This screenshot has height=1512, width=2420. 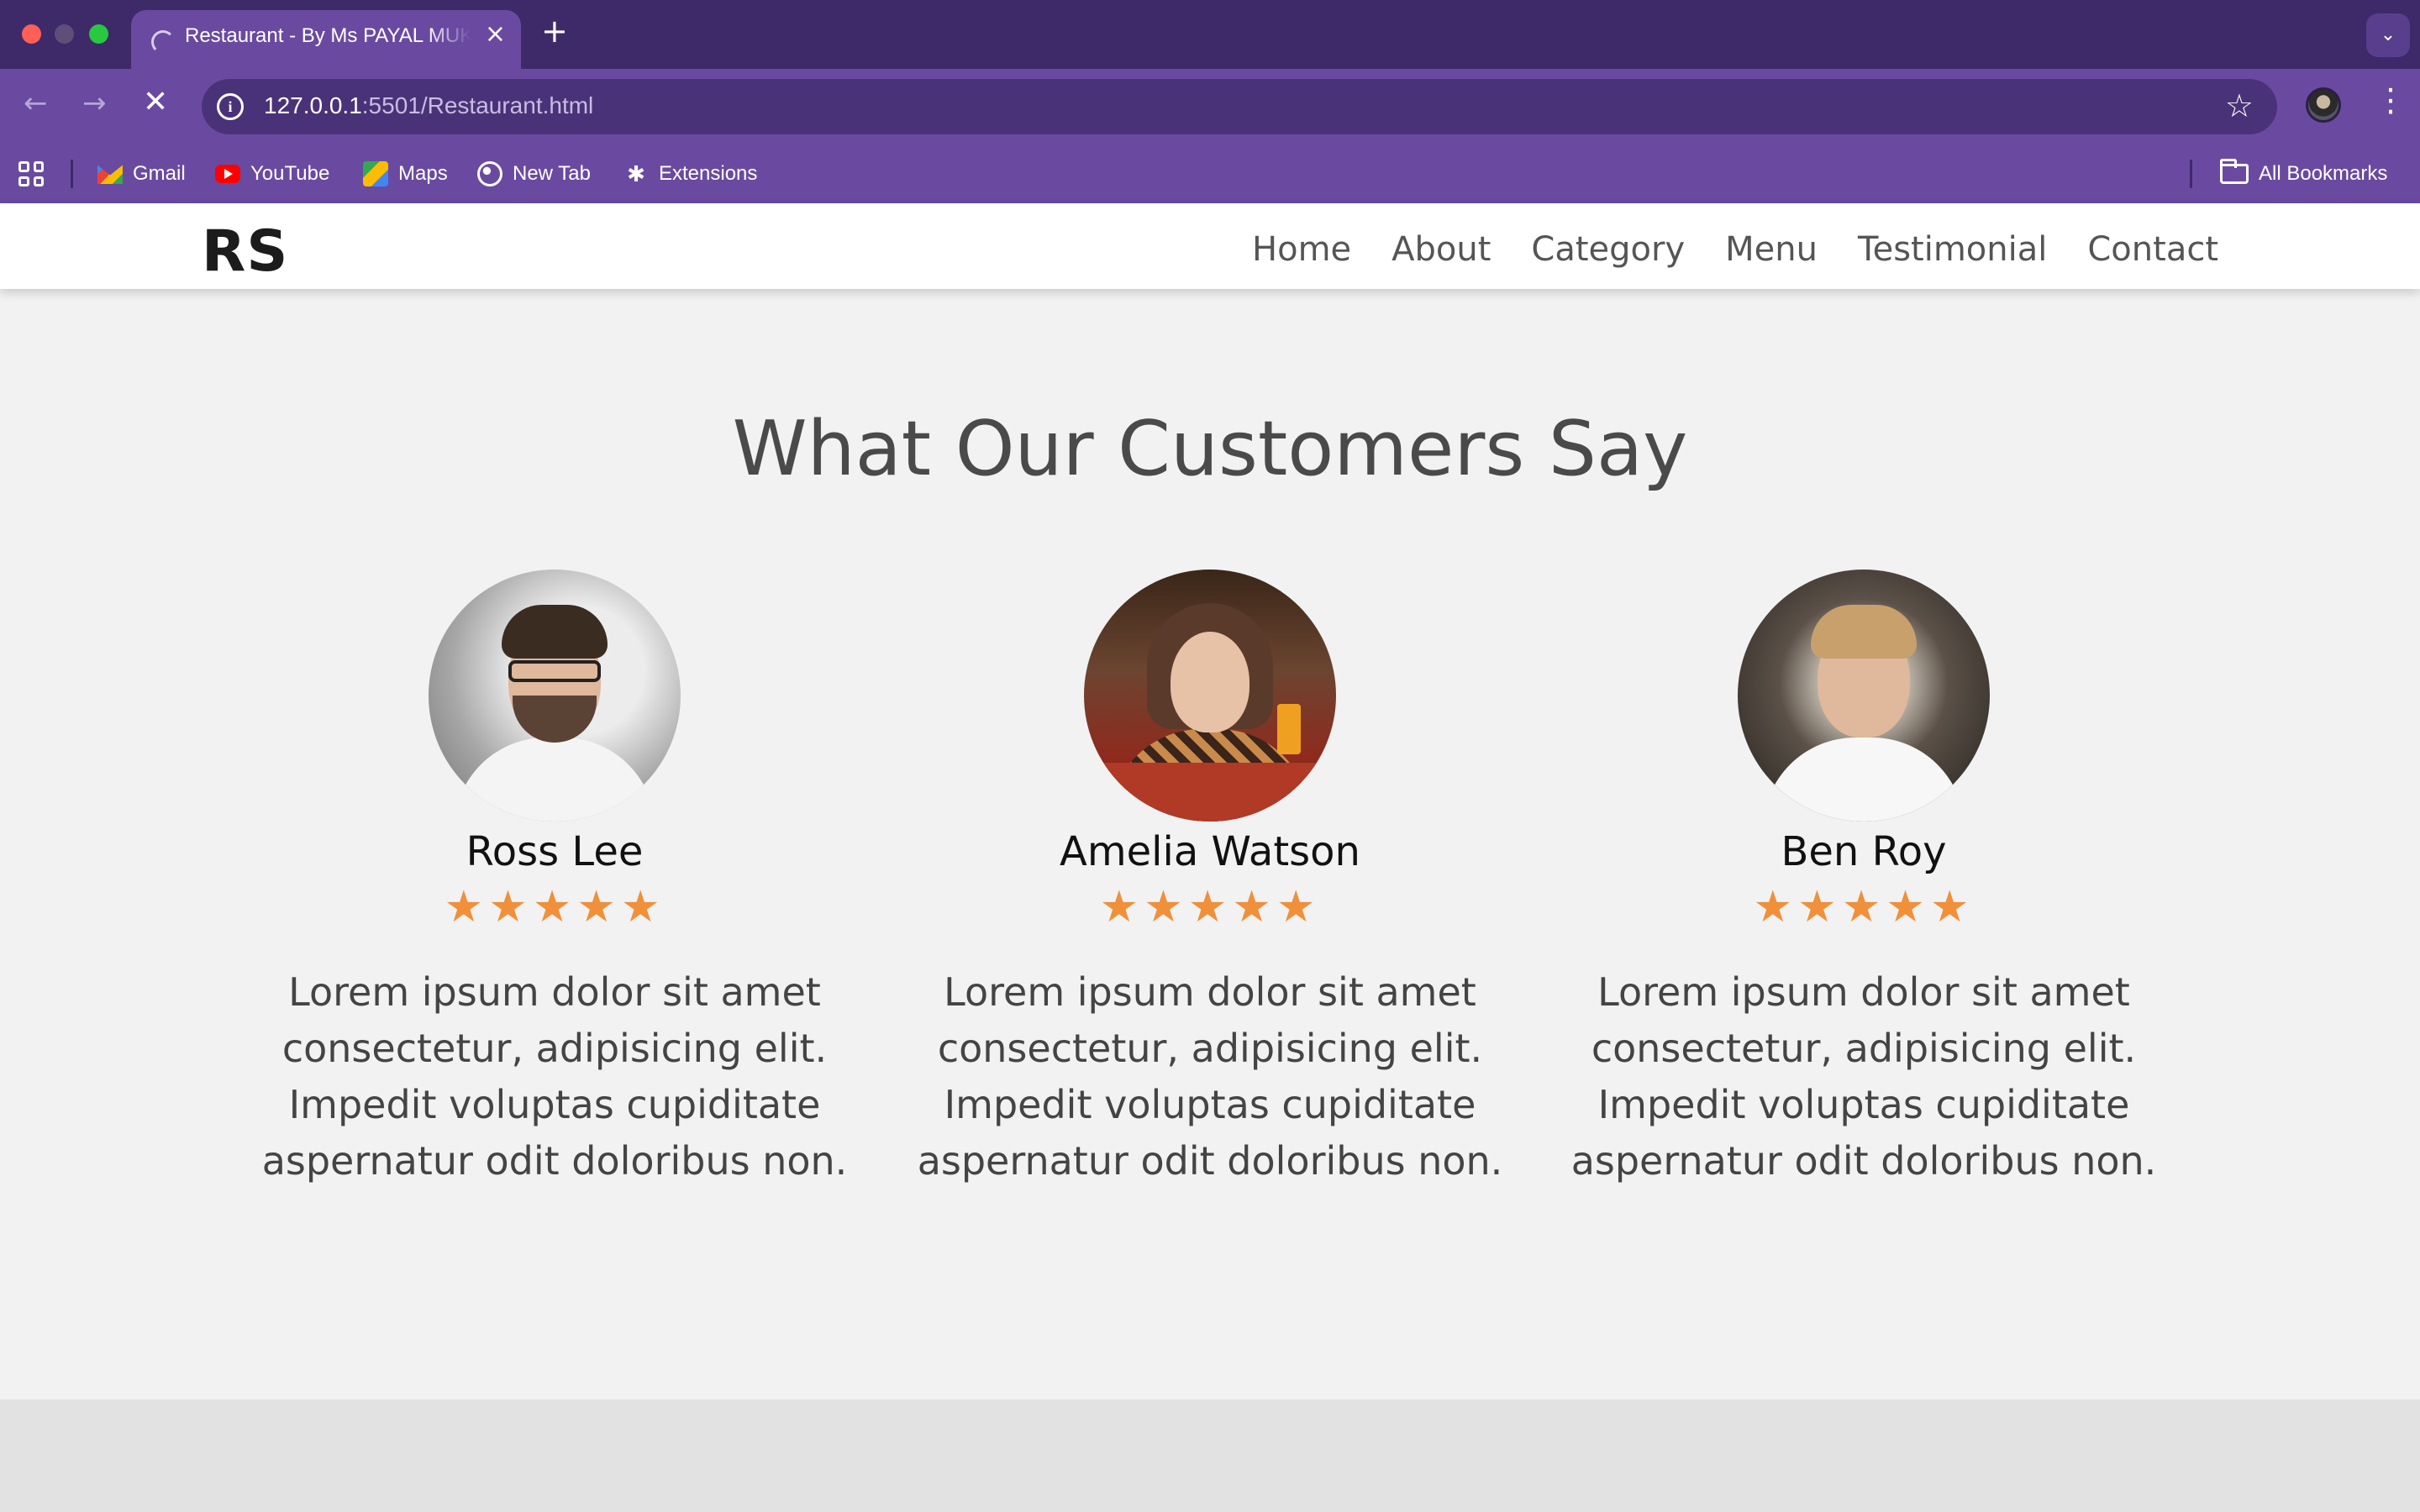 What do you see at coordinates (1301, 249) in the screenshot?
I see `nav-link-home: Home` at bounding box center [1301, 249].